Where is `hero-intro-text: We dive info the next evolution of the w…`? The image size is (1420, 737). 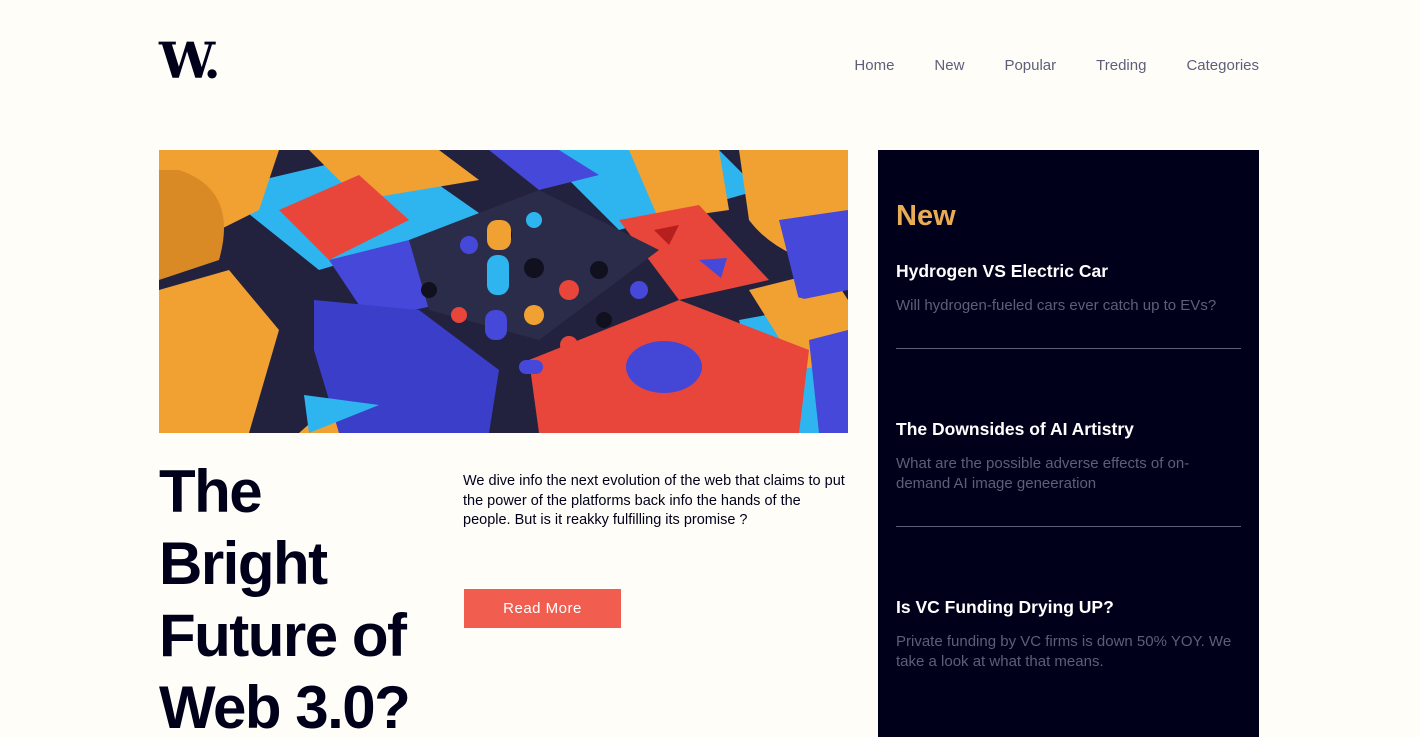 hero-intro-text: We dive info the next evolution of the w… is located at coordinates (654, 500).